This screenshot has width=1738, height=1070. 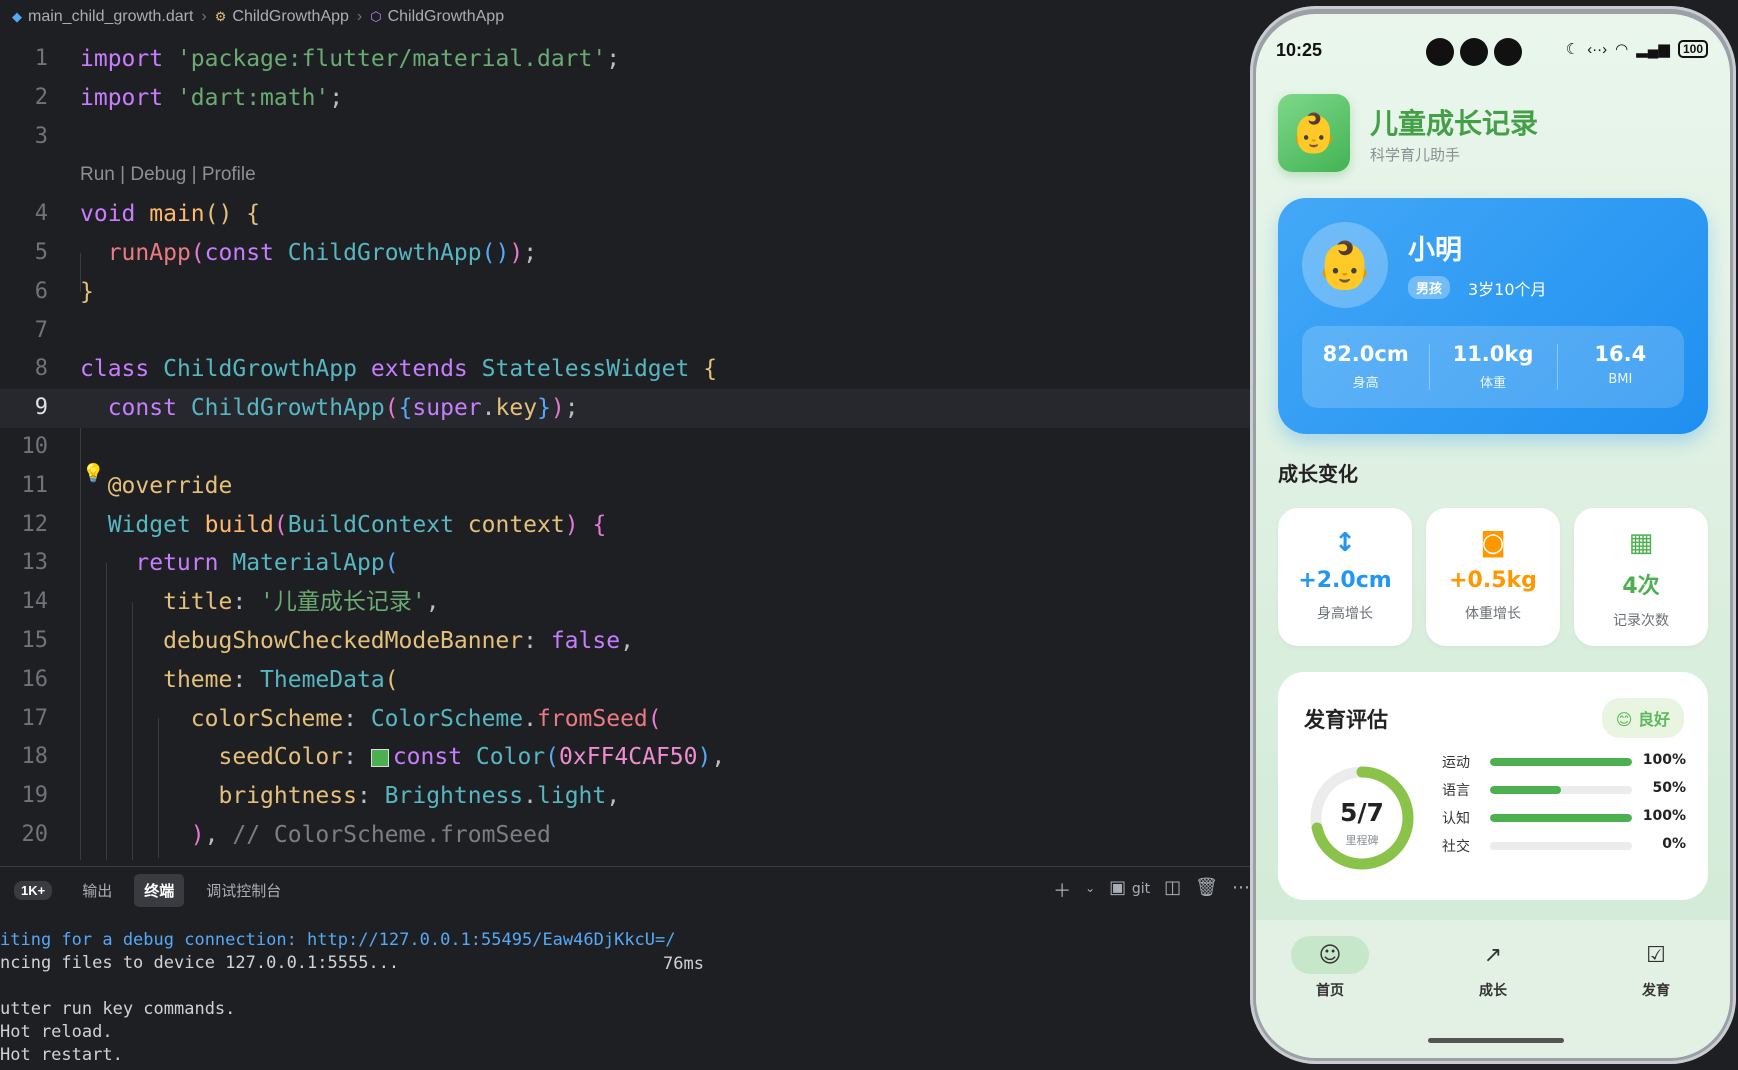 I want to click on chevron-right-icon: ›, so click(x=359, y=16).